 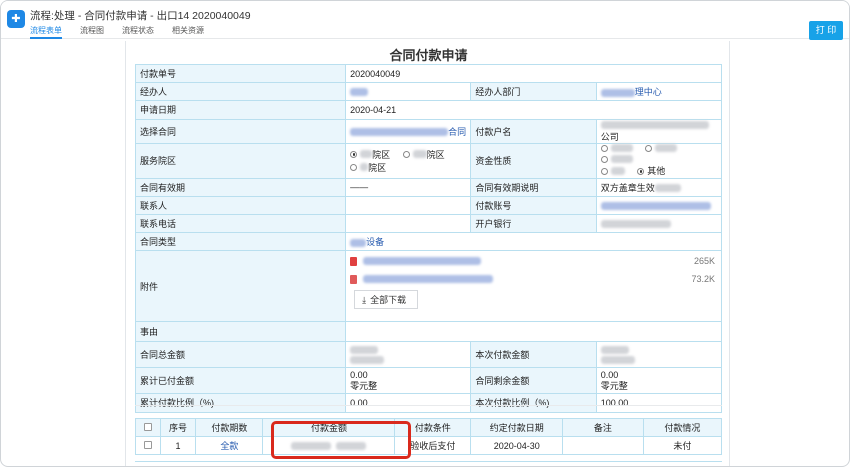 What do you see at coordinates (704, 261) in the screenshot?
I see `attachment-size: 265K` at bounding box center [704, 261].